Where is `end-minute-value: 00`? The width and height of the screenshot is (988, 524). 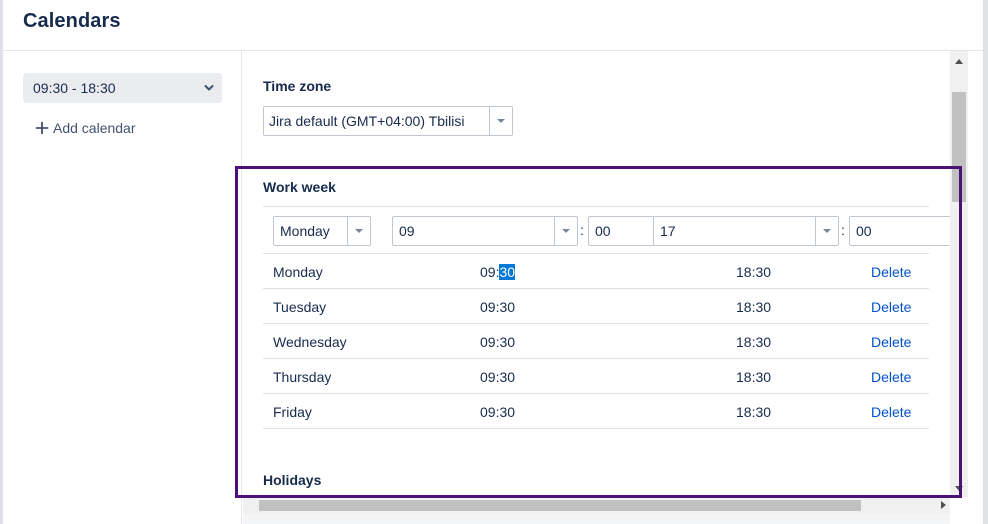 end-minute-value: 00 is located at coordinates (864, 231).